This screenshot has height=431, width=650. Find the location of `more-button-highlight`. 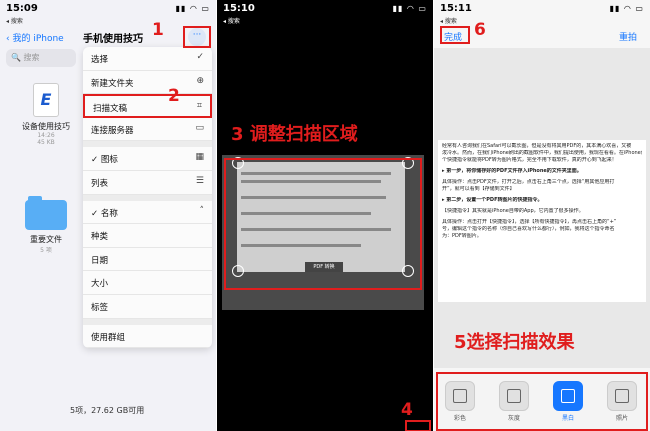

more-button-highlight is located at coordinates (197, 37).